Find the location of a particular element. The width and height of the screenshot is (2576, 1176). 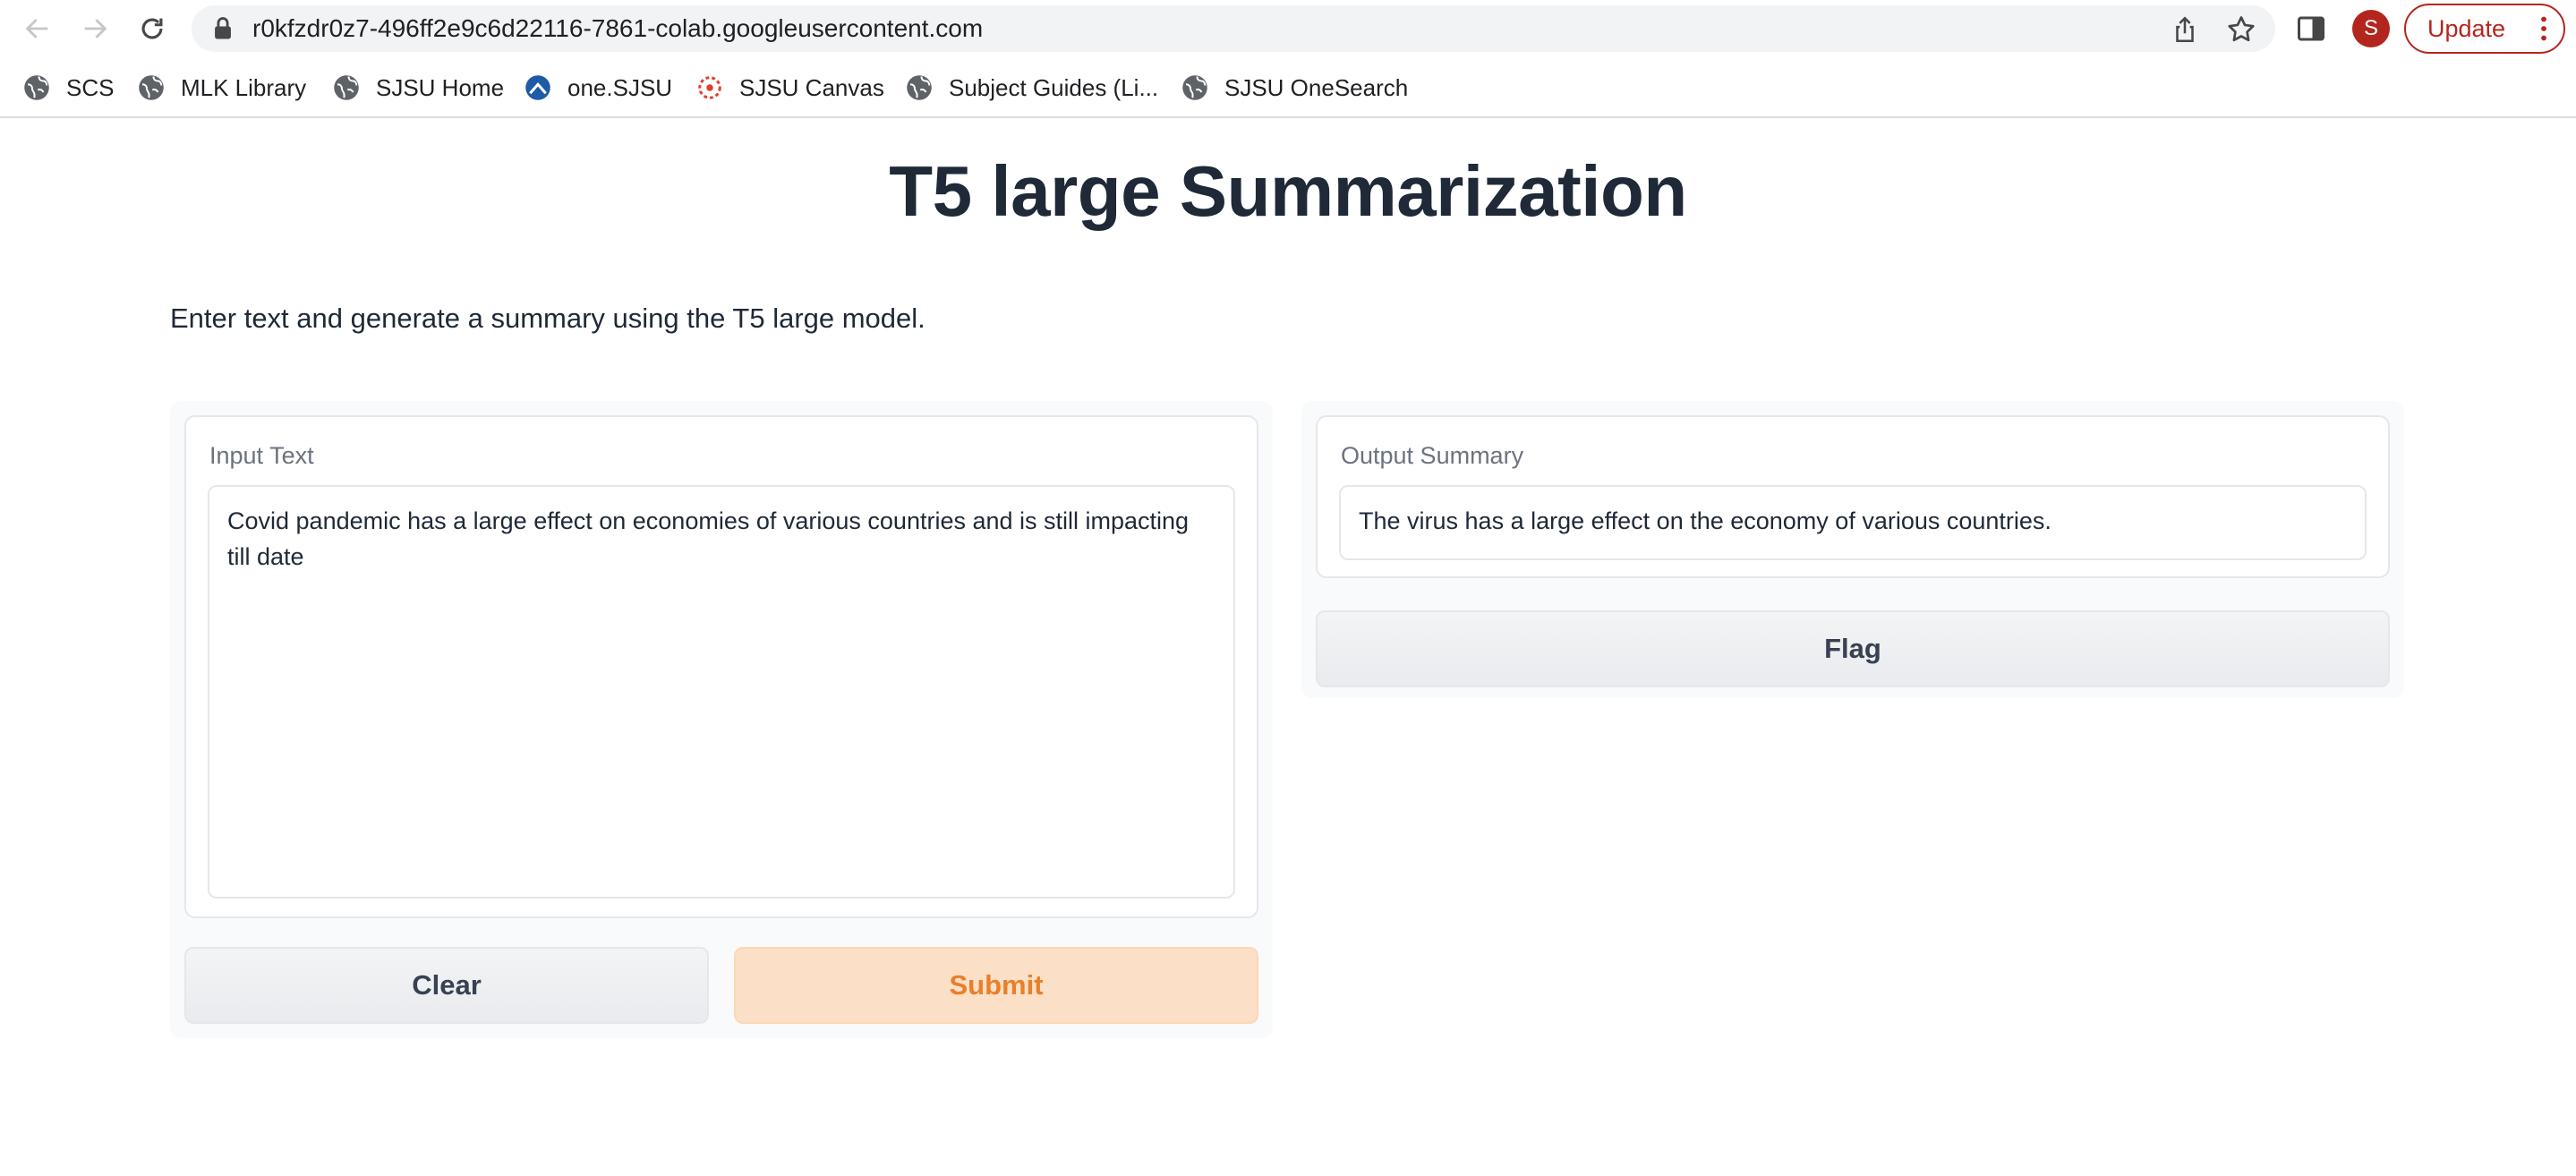

arrow-right-icon is located at coordinates (95, 28).